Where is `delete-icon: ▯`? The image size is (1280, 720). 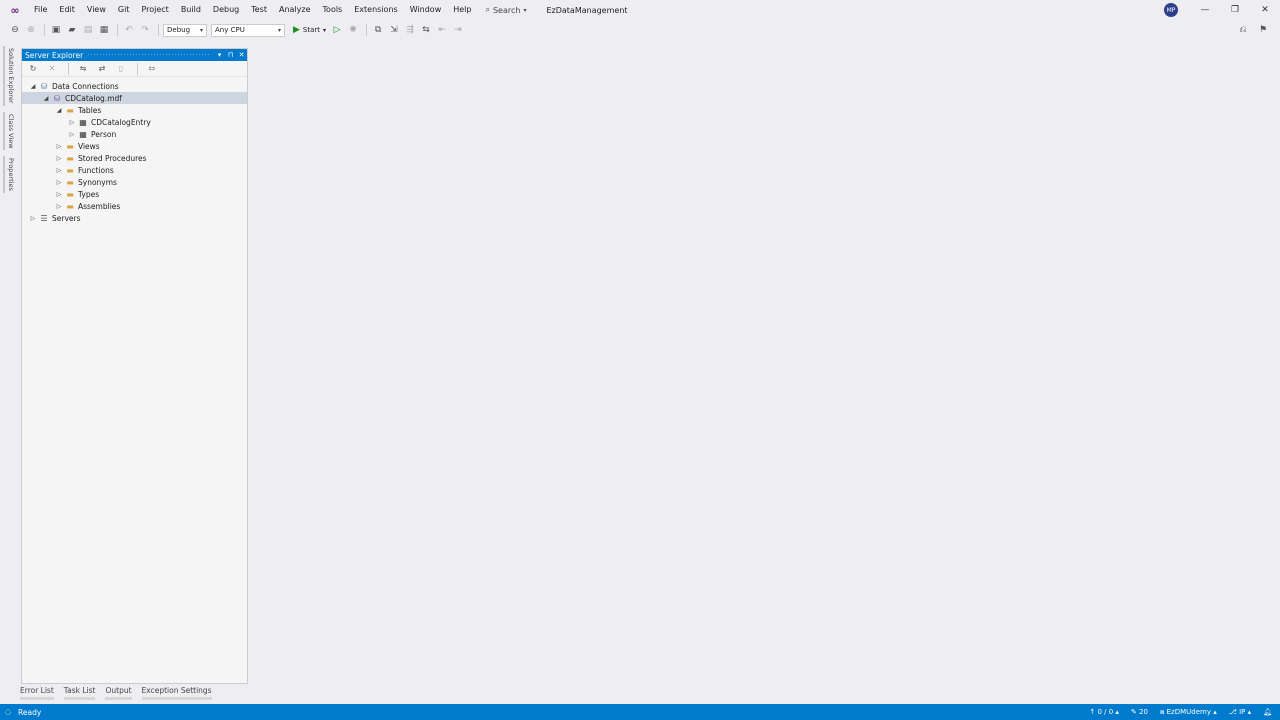
delete-icon: ▯ is located at coordinates (121, 69).